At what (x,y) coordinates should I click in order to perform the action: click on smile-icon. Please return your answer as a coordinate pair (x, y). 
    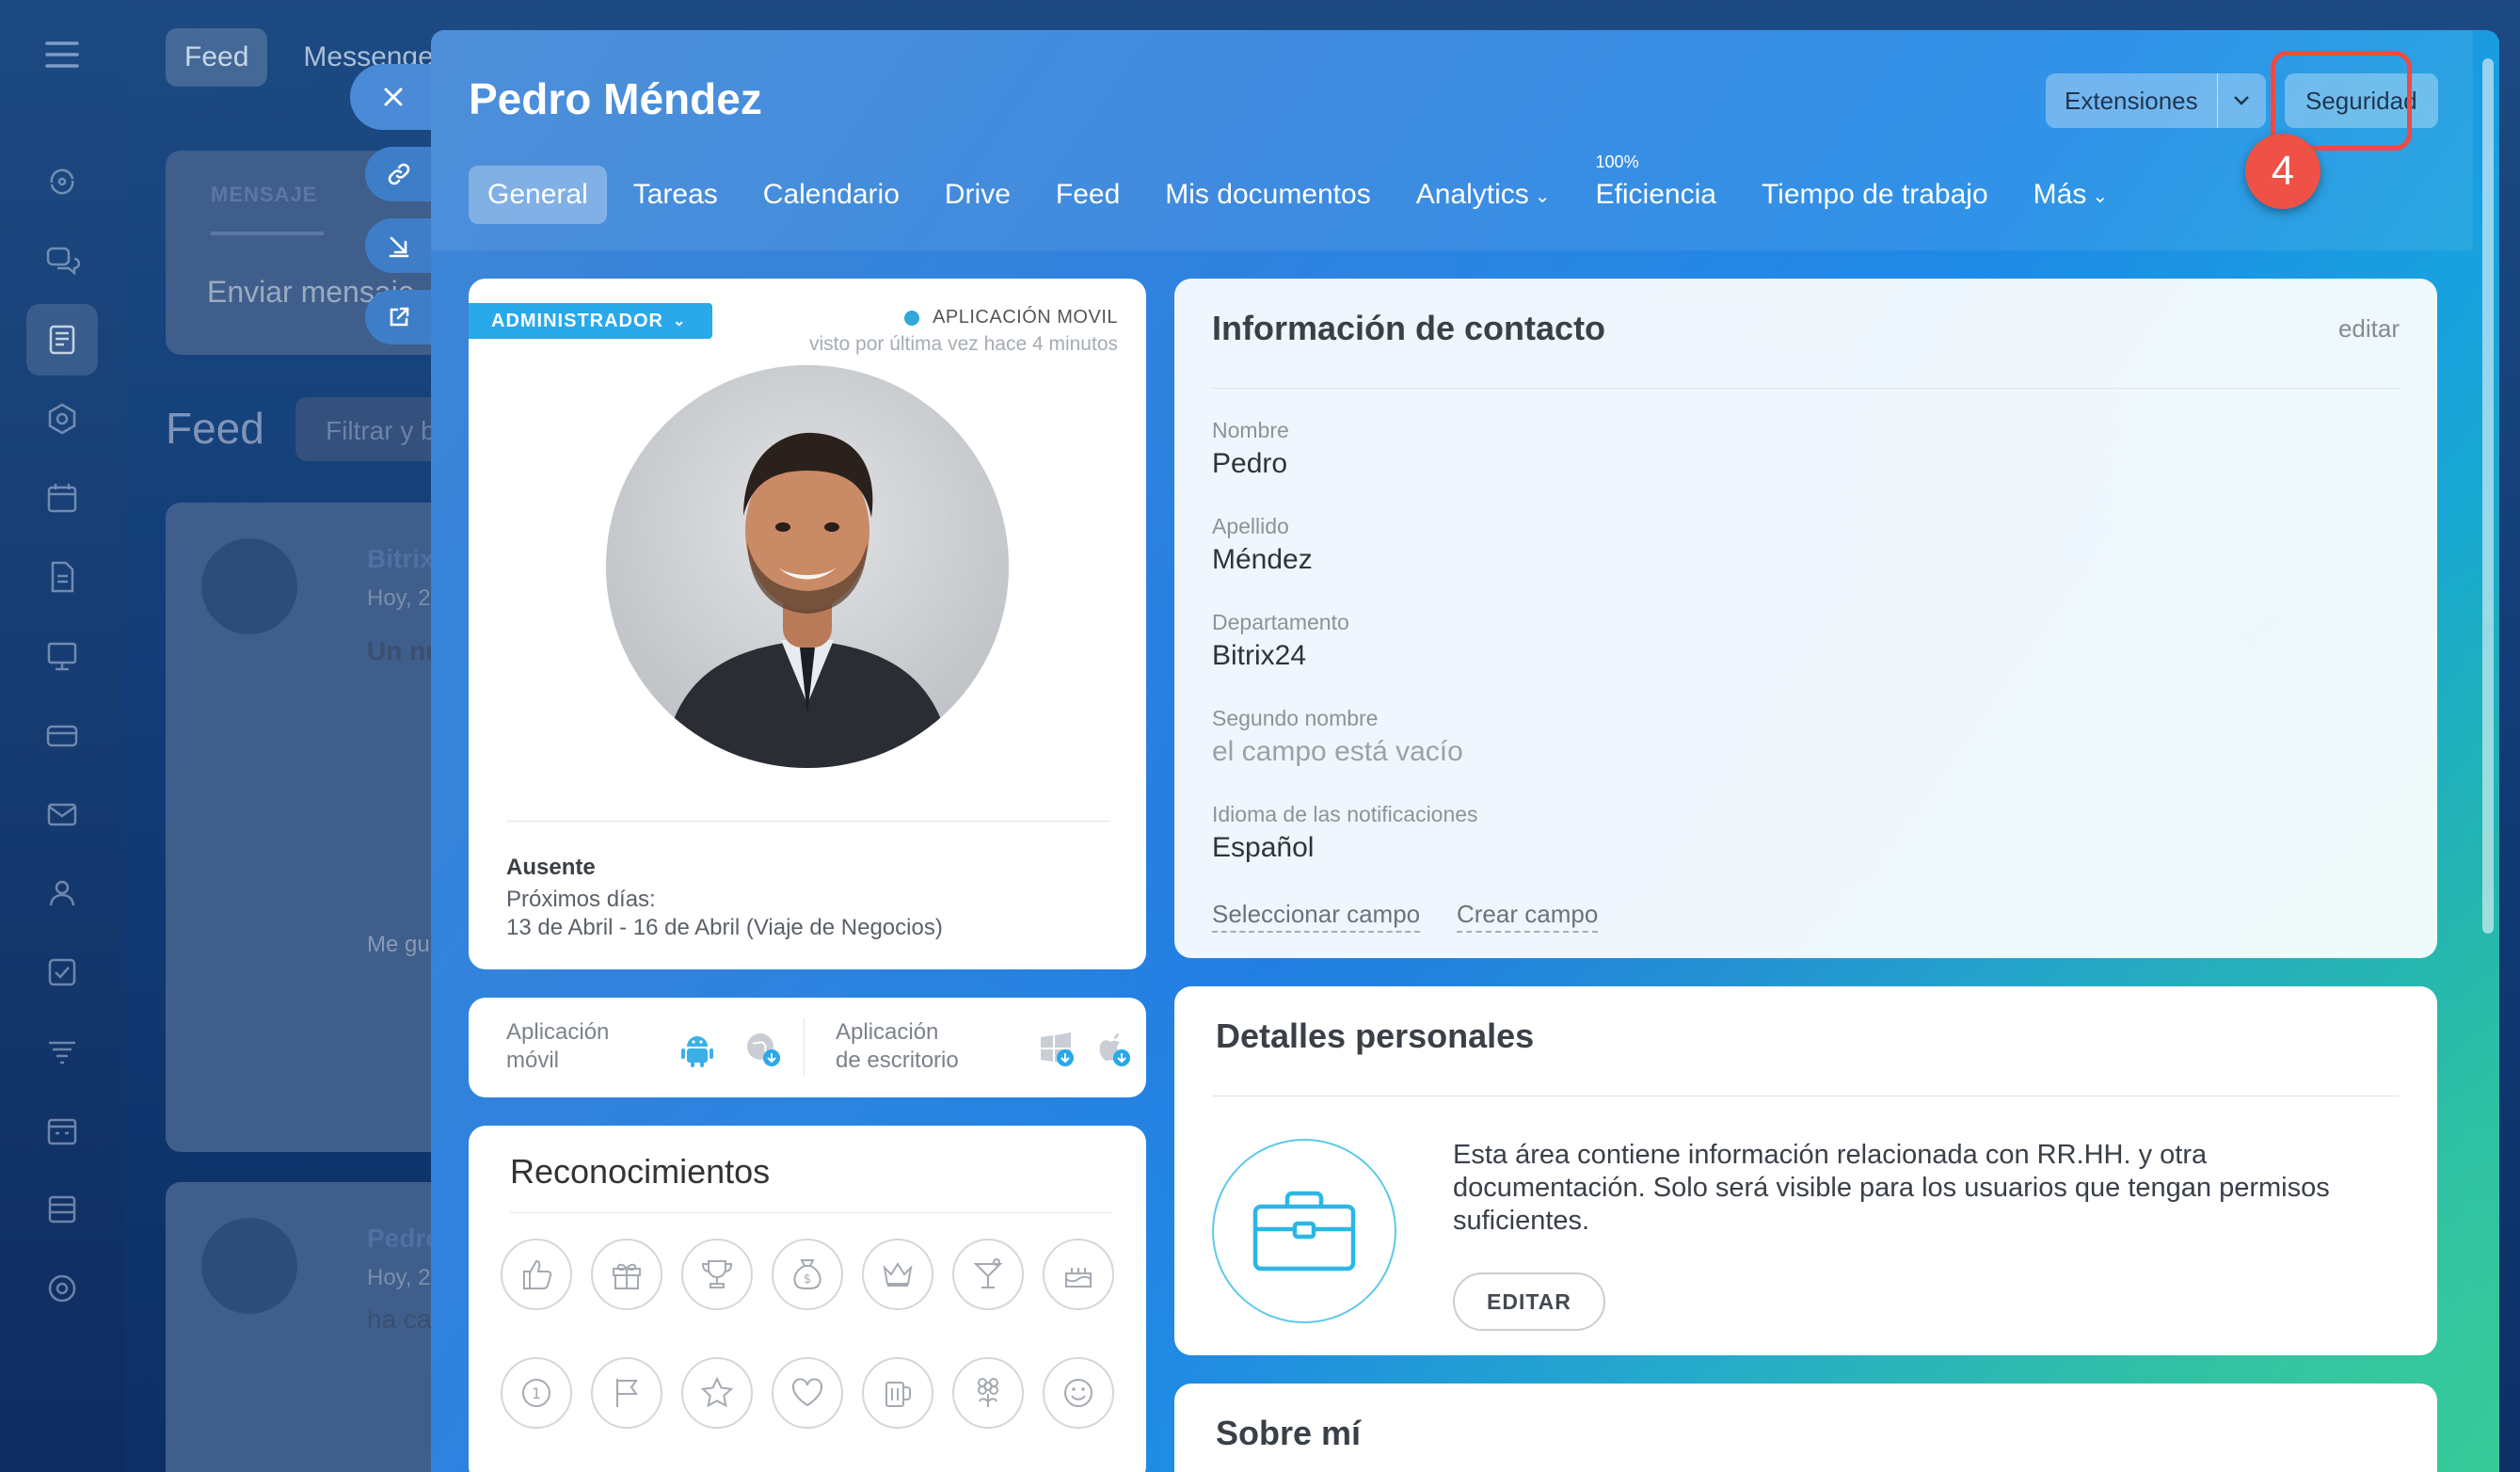
    Looking at the image, I should click on (1078, 1393).